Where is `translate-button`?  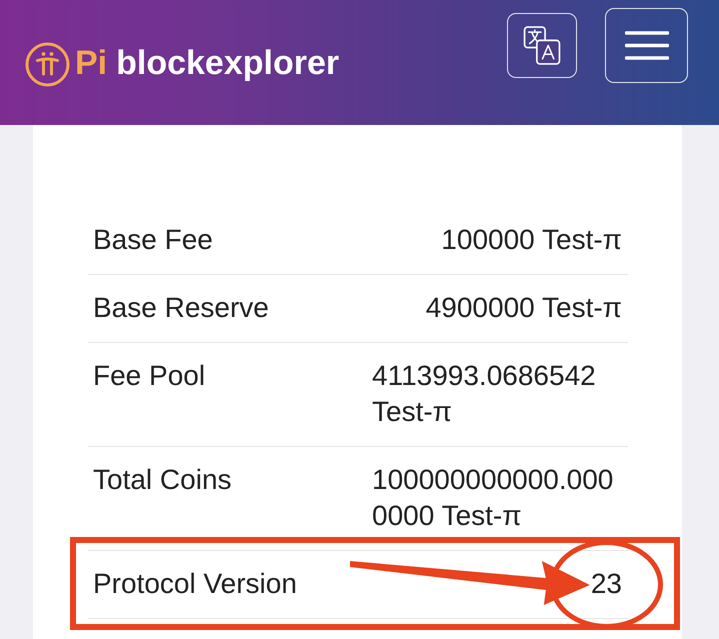
translate-button is located at coordinates (542, 45).